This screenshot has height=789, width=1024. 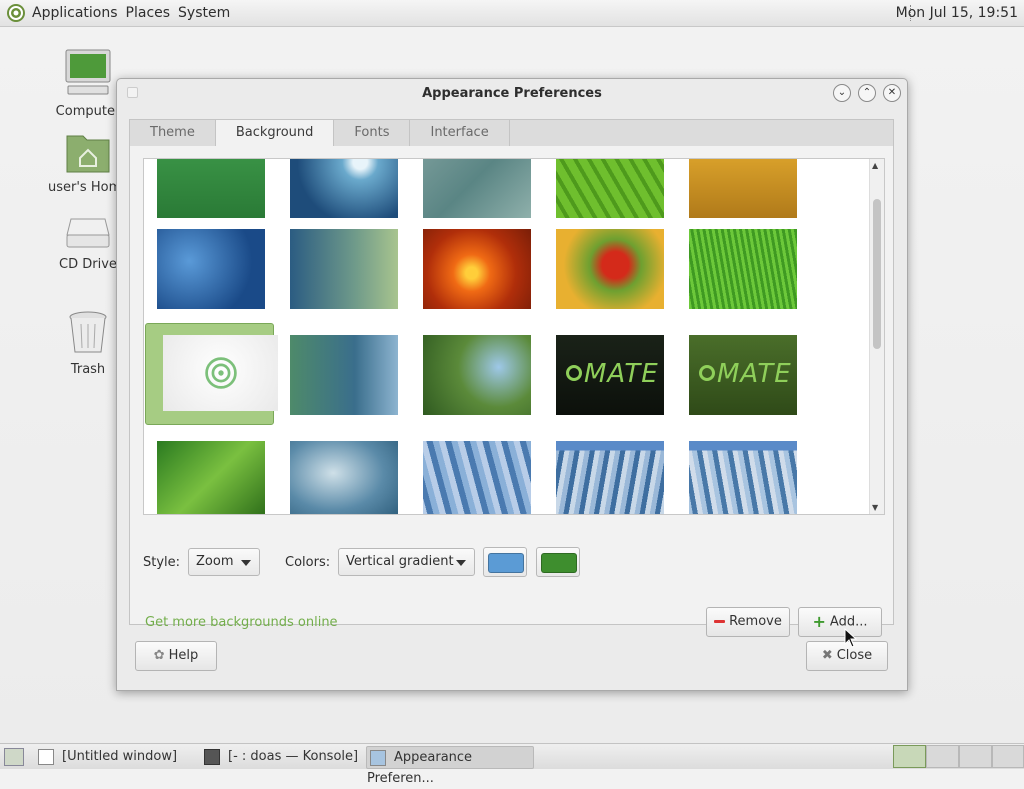 I want to click on wallpaper-thumbnail-red-flower, so click(x=610, y=269).